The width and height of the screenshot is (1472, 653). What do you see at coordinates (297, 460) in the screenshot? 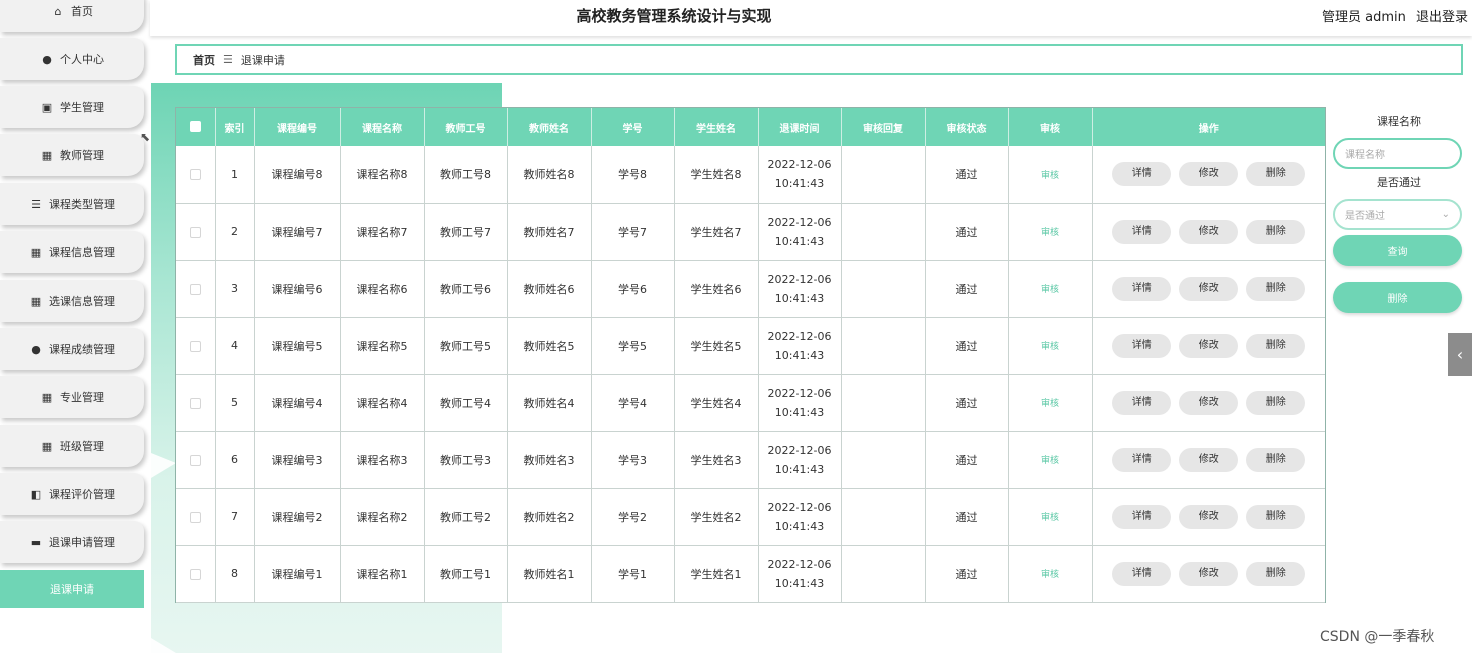
I see `cell-course-no: 课程编号3` at bounding box center [297, 460].